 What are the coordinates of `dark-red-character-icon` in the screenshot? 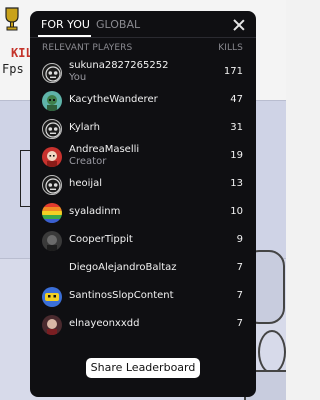 It's located at (52, 325).